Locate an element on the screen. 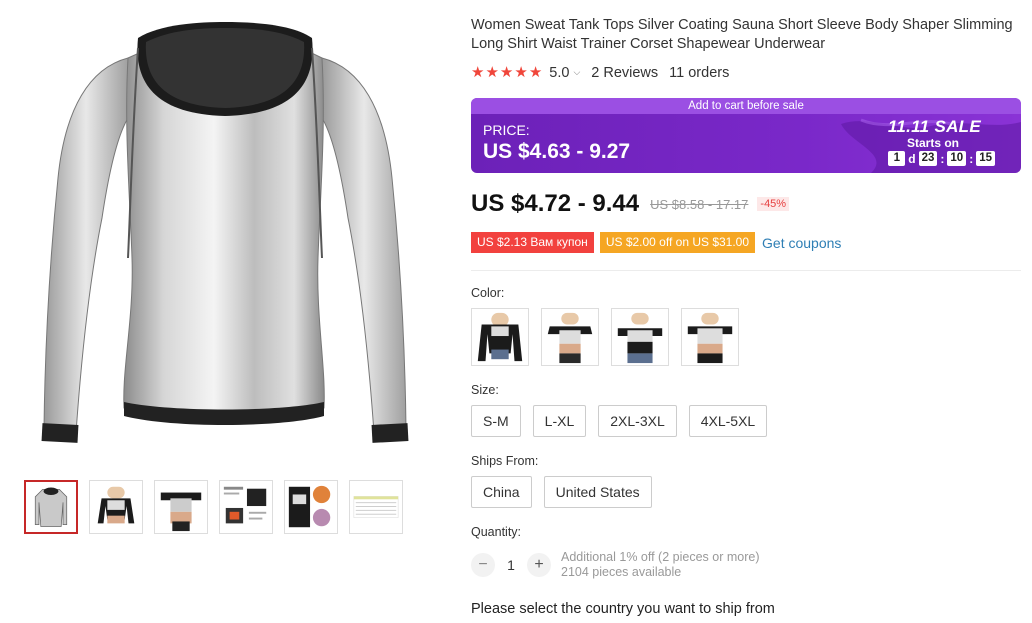  color-options is located at coordinates (605, 337).